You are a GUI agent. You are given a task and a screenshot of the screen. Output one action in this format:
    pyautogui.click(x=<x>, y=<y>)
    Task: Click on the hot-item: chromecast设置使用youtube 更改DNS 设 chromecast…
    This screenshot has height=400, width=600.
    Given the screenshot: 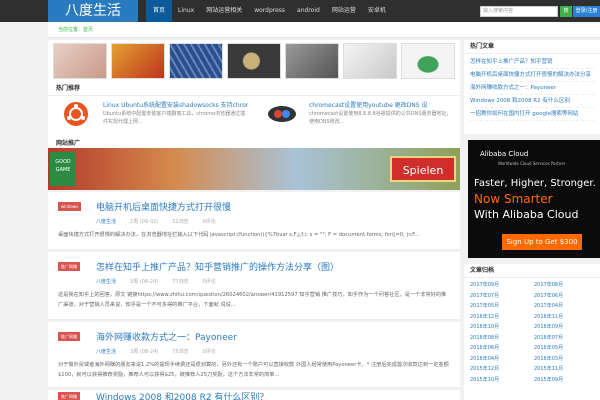 What is the action you would take?
    pyautogui.click(x=357, y=117)
    